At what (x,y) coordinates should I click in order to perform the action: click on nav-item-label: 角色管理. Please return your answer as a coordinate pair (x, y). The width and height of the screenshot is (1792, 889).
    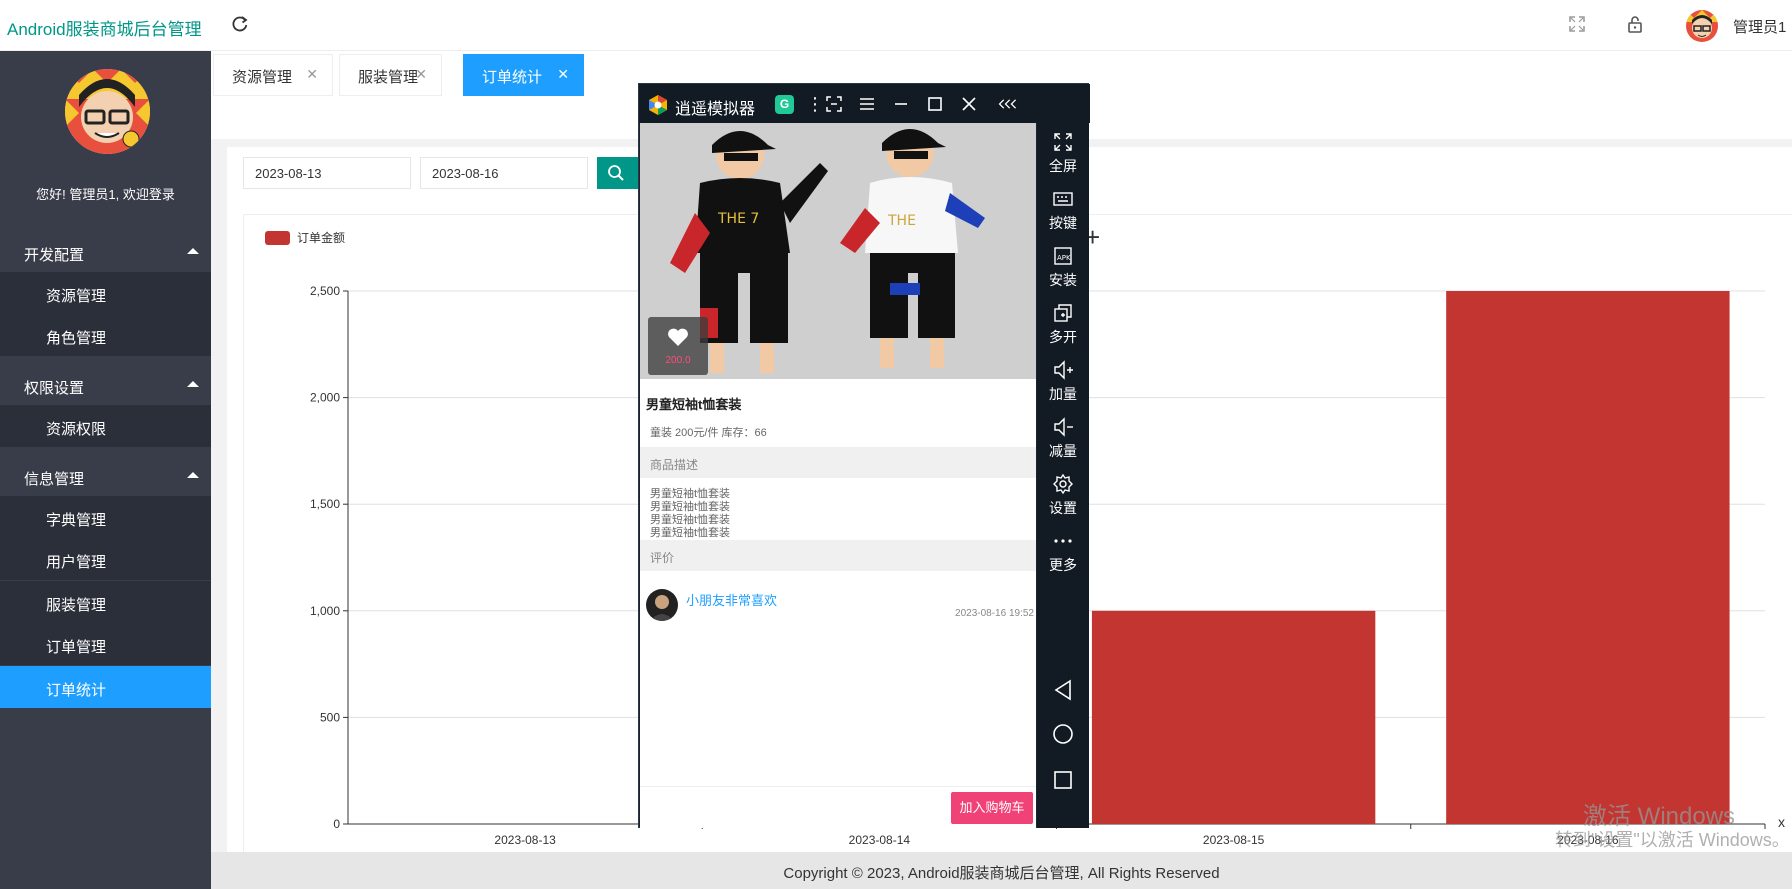
    Looking at the image, I should click on (76, 338).